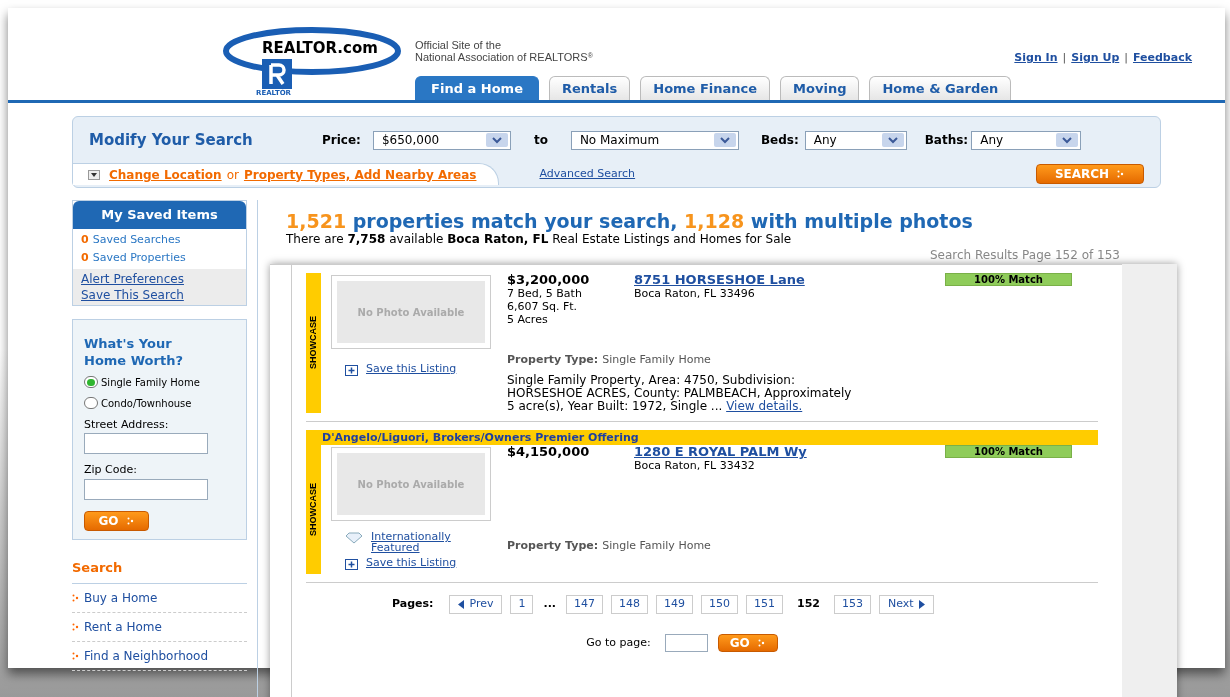 The width and height of the screenshot is (1230, 697). Describe the element at coordinates (764, 406) in the screenshot. I see `view-details-link: View details.` at that location.